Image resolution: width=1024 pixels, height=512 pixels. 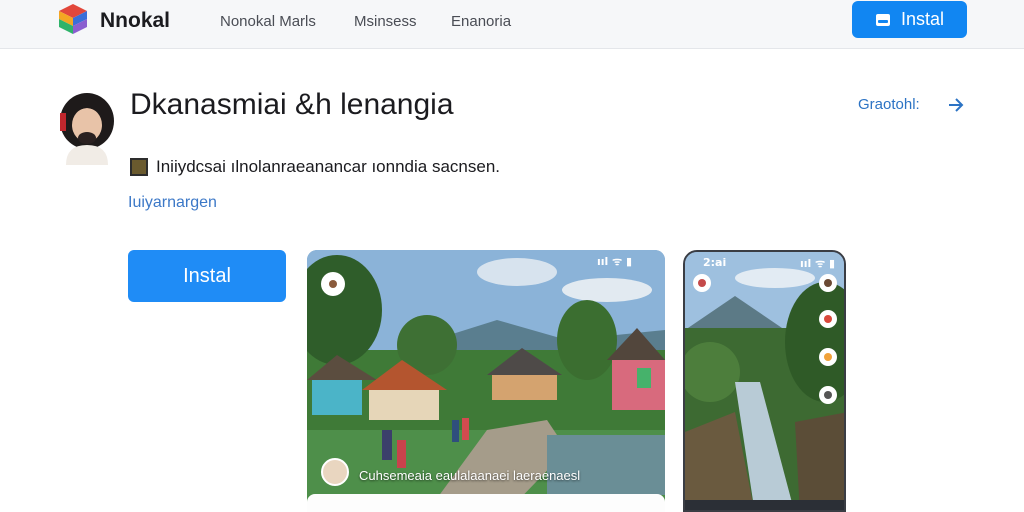 I want to click on brand-name: Nnokal, so click(x=135, y=21).